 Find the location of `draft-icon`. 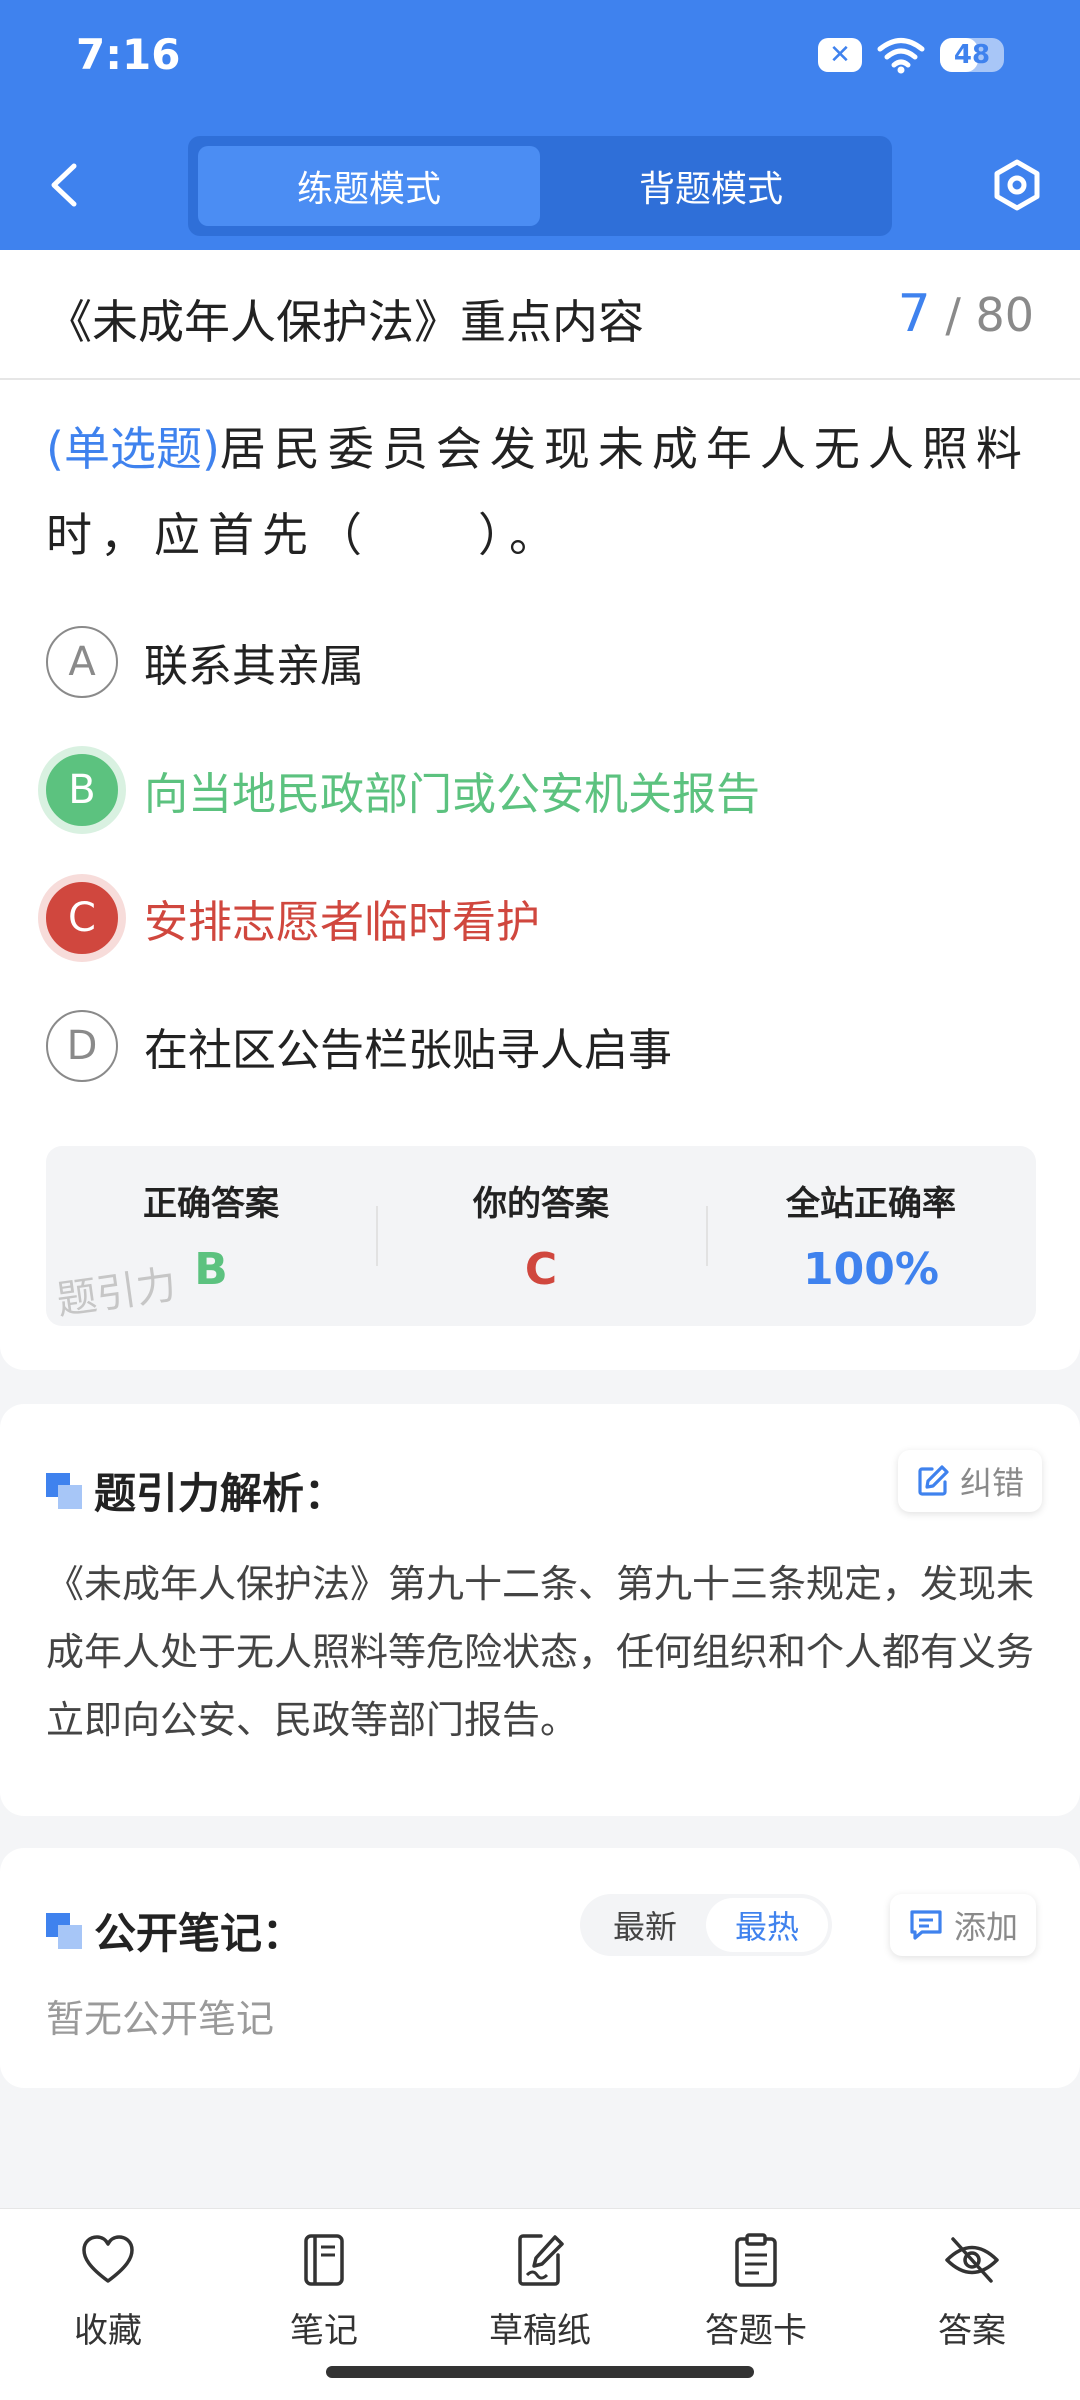

draft-icon is located at coordinates (541, 2260).